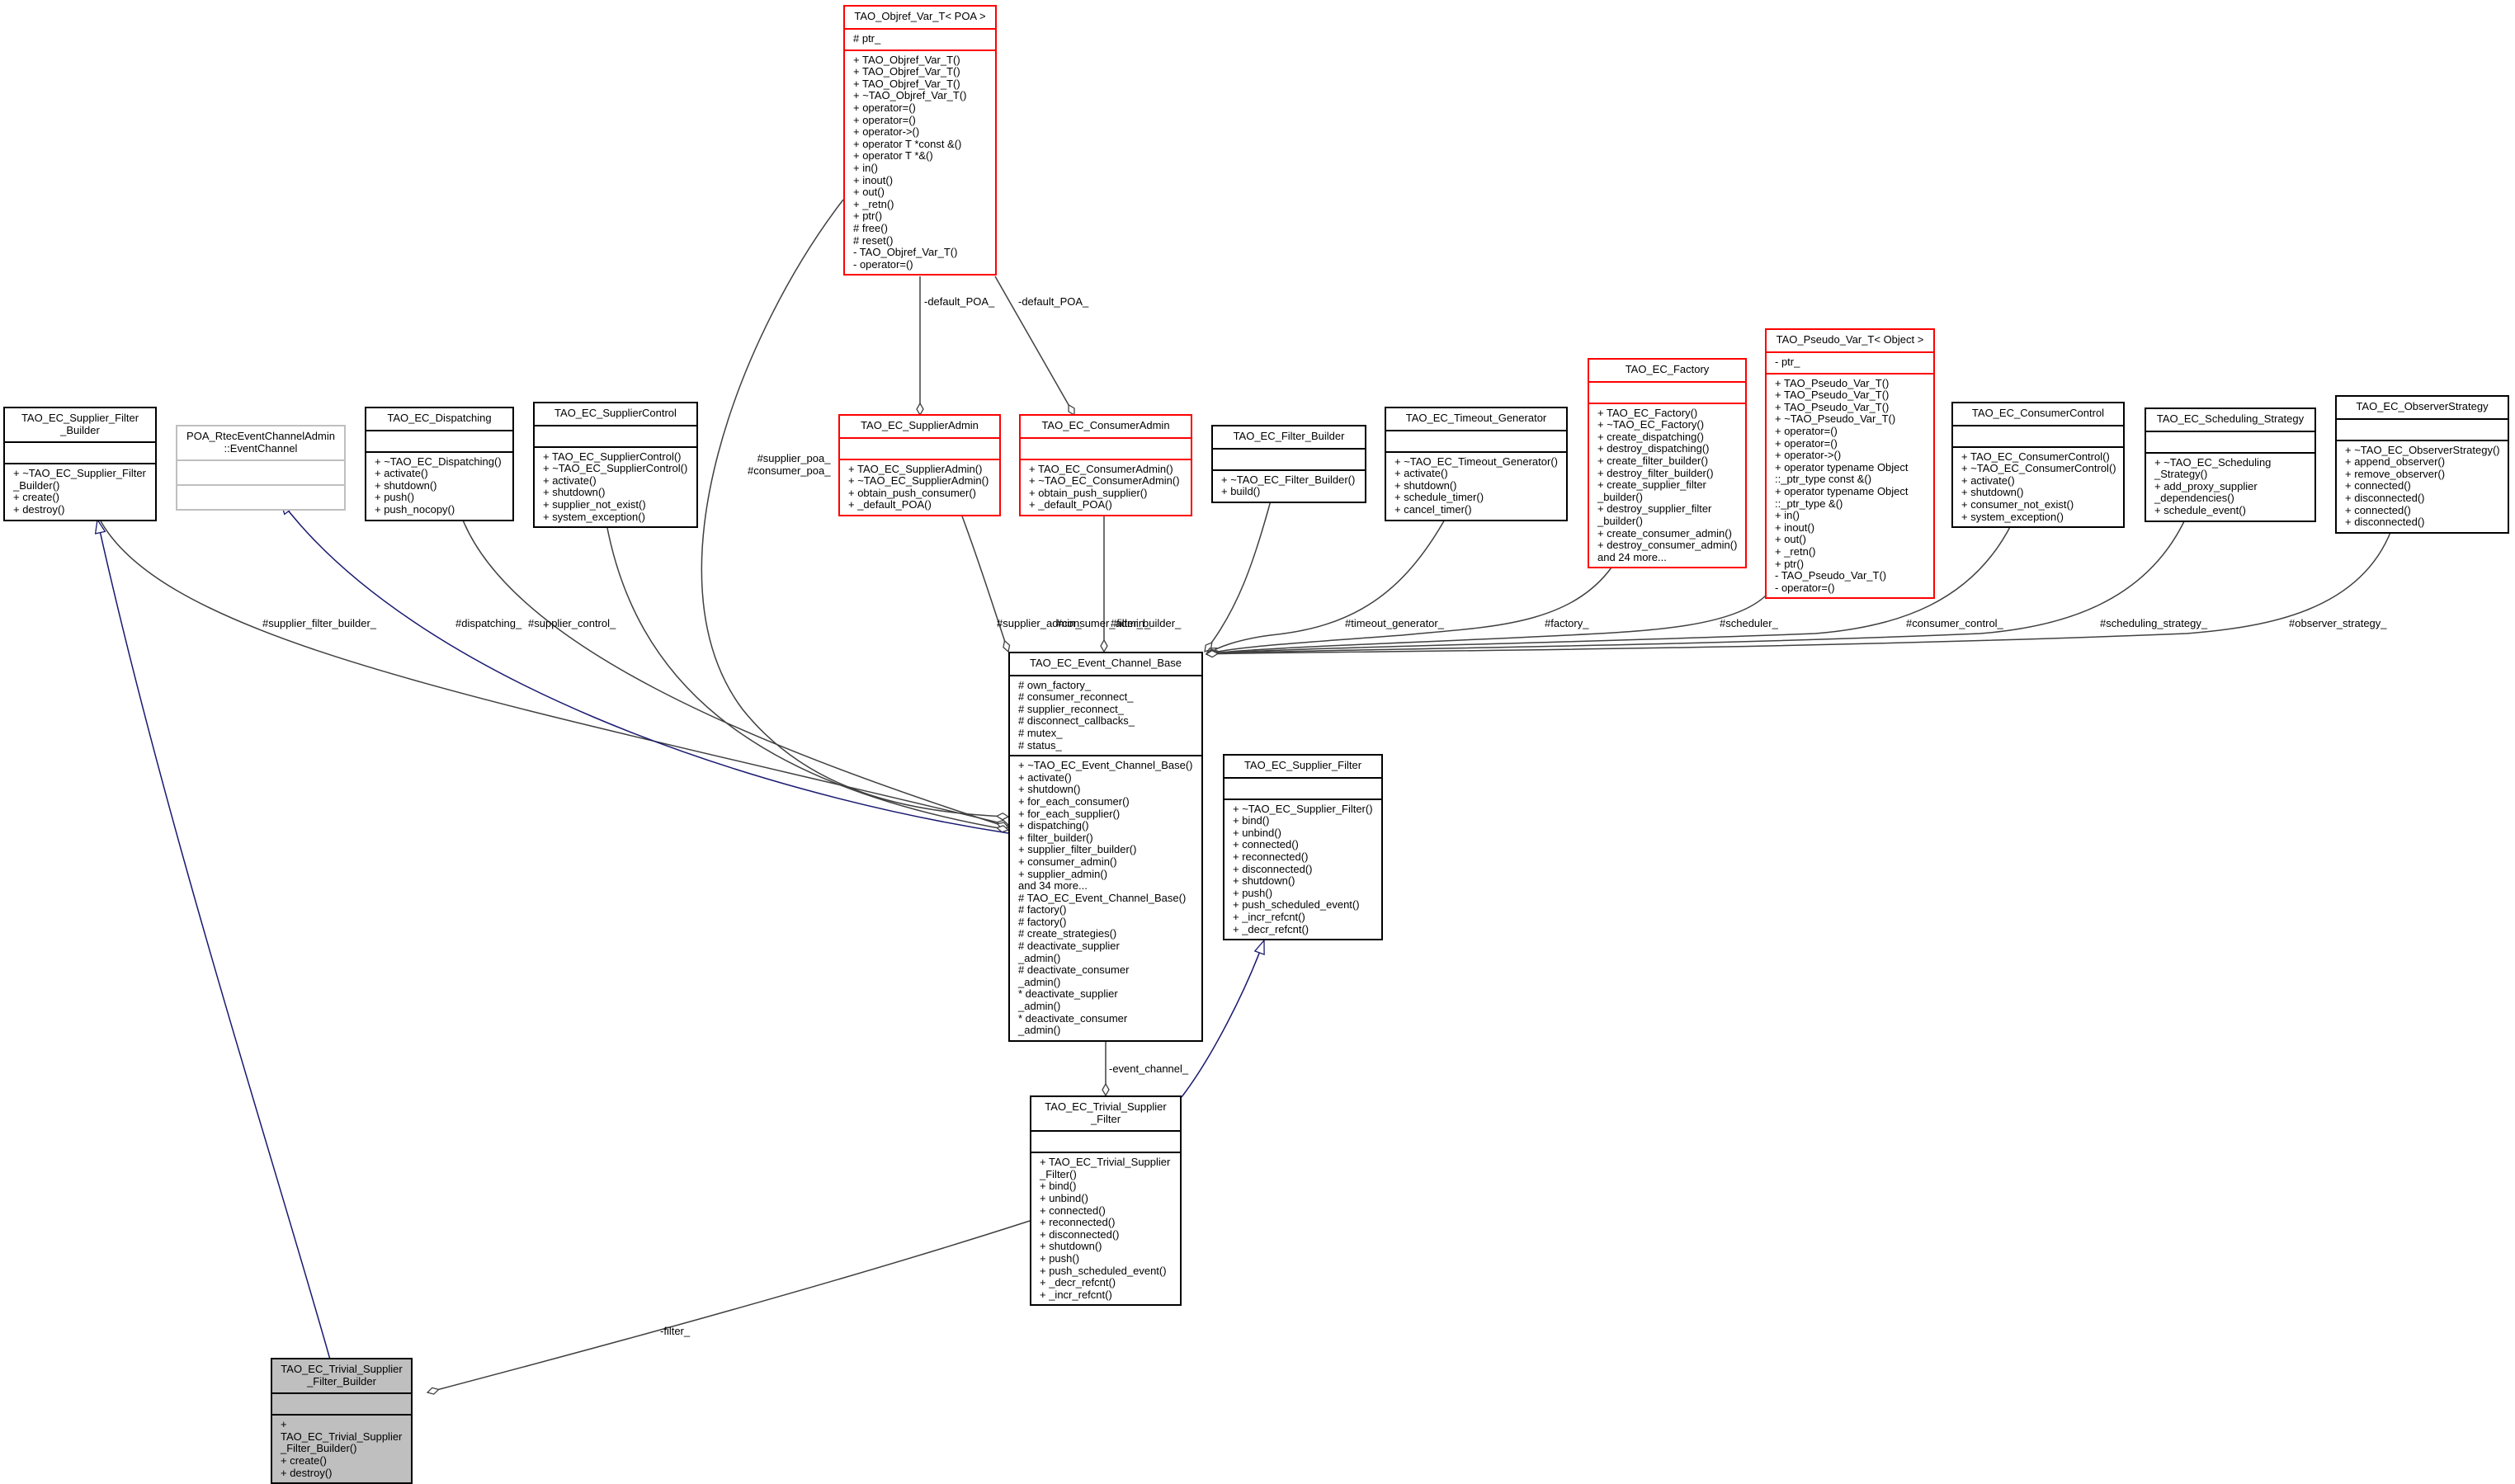 The height and width of the screenshot is (1484, 2515). What do you see at coordinates (80, 424) in the screenshot?
I see `class-title: TAO_EC_Supplier_Filter _Builder` at bounding box center [80, 424].